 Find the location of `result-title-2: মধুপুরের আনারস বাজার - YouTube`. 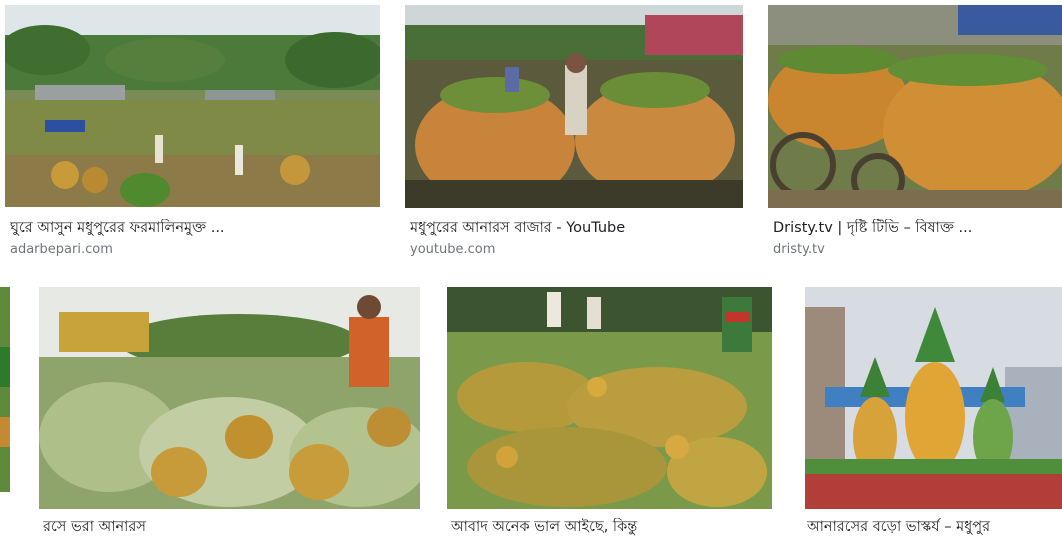

result-title-2: মধুপুরের আনারস বাজার - YouTube is located at coordinates (576, 228).